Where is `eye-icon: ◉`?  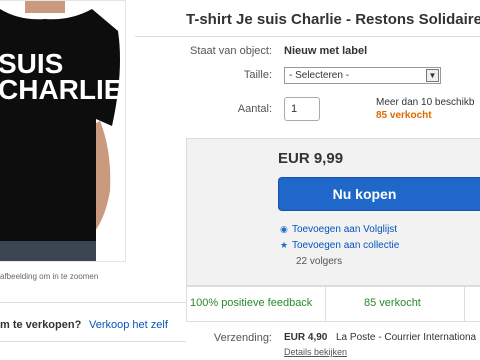 eye-icon: ◉ is located at coordinates (284, 229).